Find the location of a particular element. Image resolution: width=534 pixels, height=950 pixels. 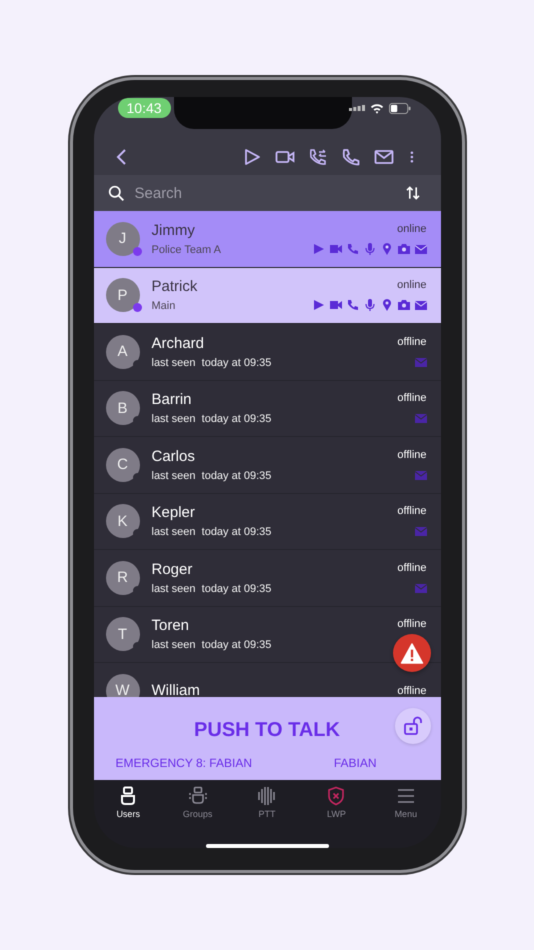

avatar: B is located at coordinates (123, 408).